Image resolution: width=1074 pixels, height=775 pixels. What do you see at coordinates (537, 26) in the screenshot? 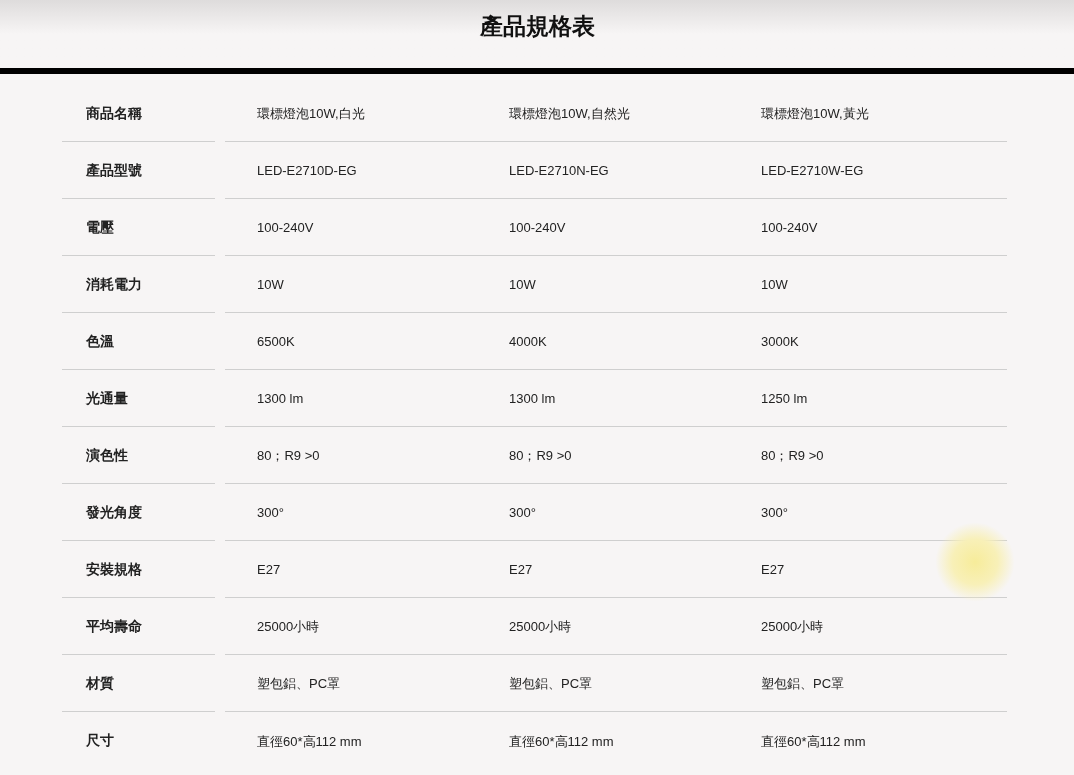
I see `page-title: 產品規格表` at bounding box center [537, 26].